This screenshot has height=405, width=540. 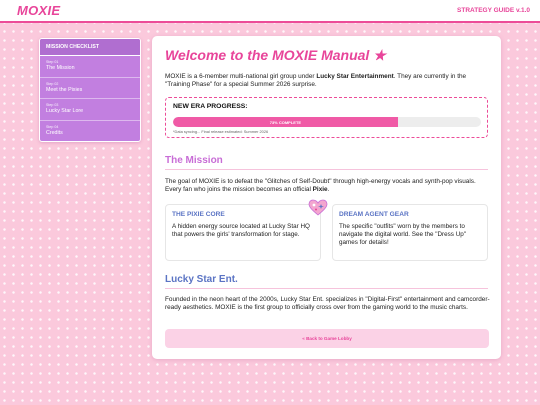 What do you see at coordinates (52, 126) in the screenshot?
I see `sidebar-item-step: Step 04` at bounding box center [52, 126].